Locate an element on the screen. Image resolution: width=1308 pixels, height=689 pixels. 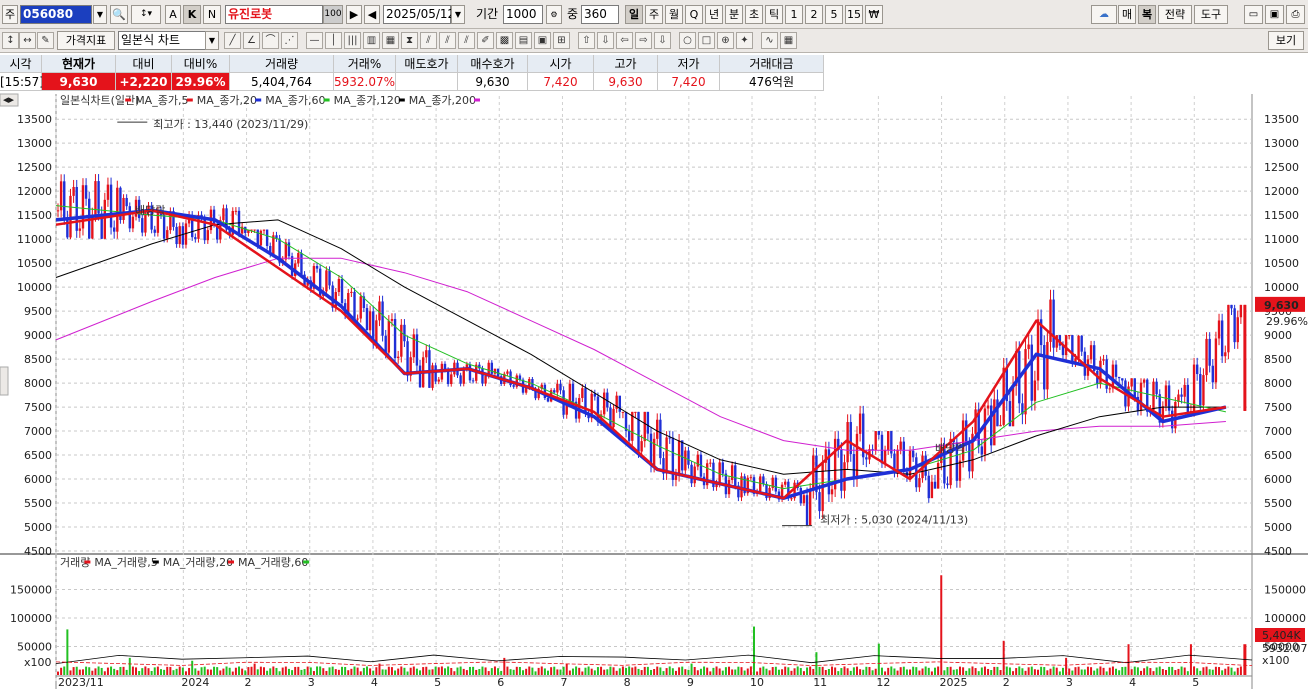
drawing-tool-icon-18: ⇧ is located at coordinates (586, 40).